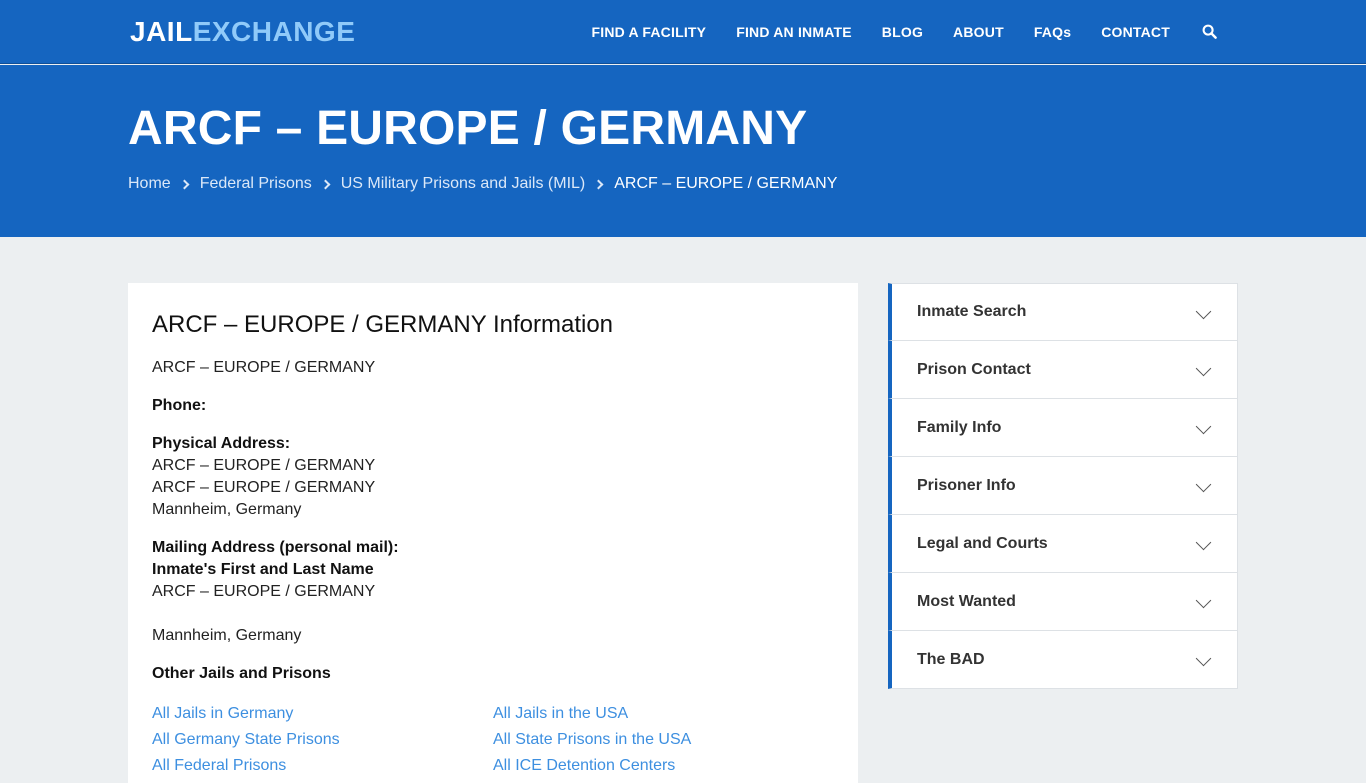 The image size is (1366, 783). What do you see at coordinates (663, 766) in the screenshot?
I see `link-ice-detention: All ICE Detention Centers` at bounding box center [663, 766].